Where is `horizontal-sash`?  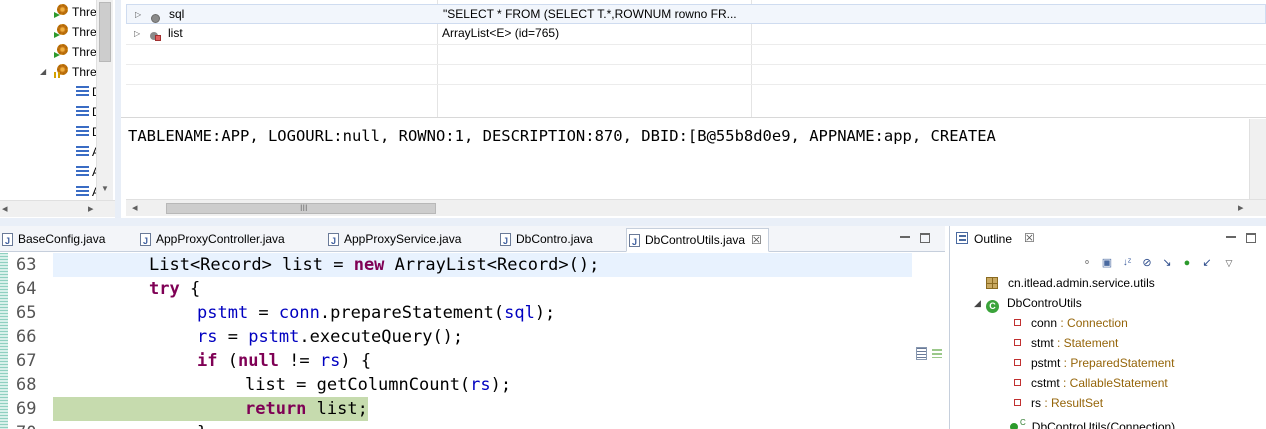
horizontal-sash is located at coordinates (633, 222).